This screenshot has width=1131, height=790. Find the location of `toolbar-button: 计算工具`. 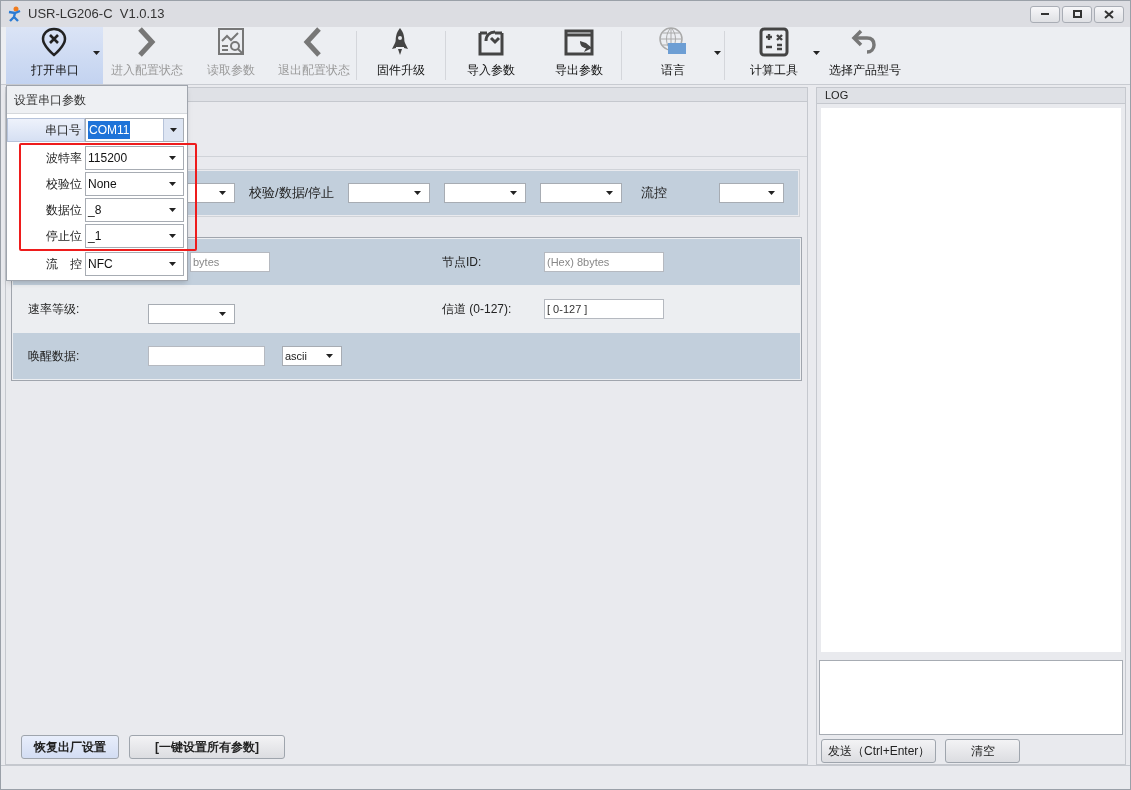

toolbar-button: 计算工具 is located at coordinates (774, 55).